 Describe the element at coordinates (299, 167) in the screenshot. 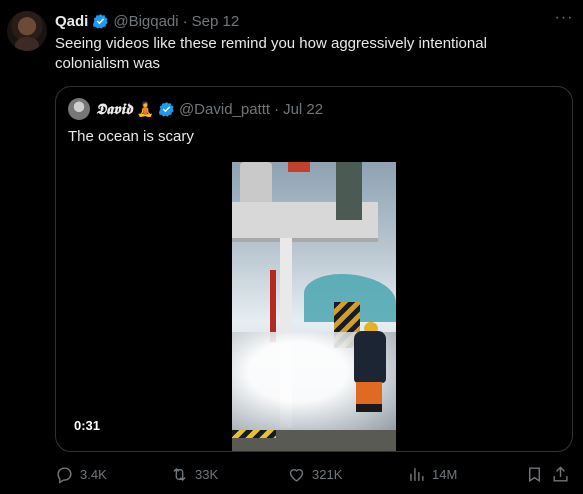

I see `ship-red-panel` at that location.